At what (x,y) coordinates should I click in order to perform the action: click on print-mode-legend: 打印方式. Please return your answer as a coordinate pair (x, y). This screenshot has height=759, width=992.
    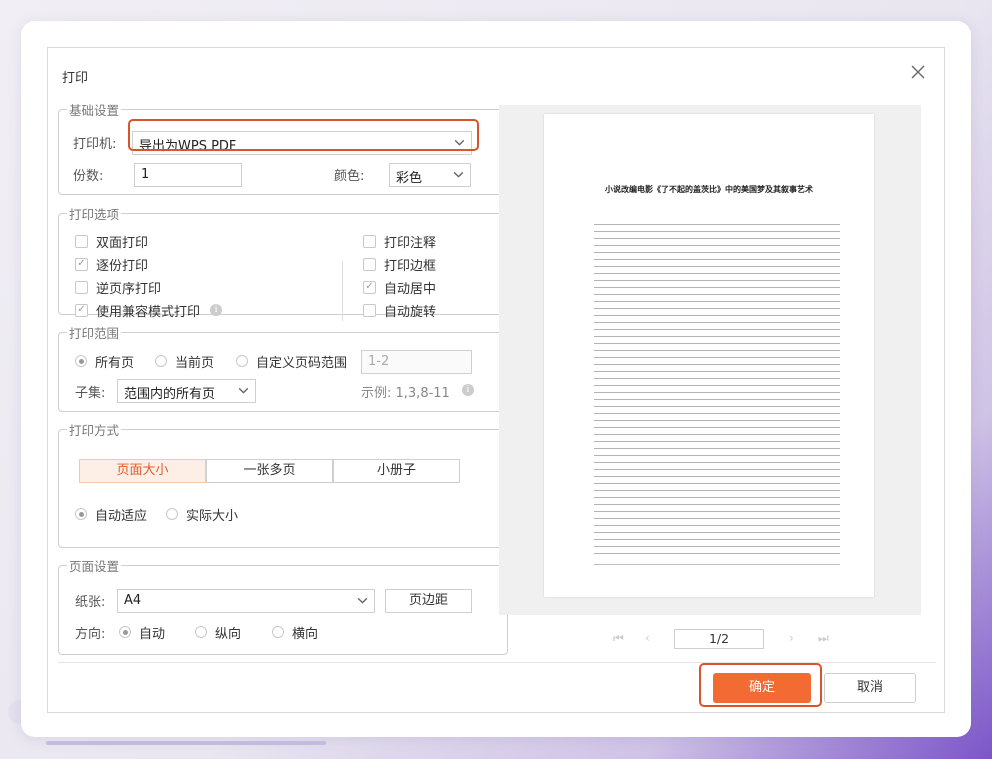
    Looking at the image, I should click on (94, 430).